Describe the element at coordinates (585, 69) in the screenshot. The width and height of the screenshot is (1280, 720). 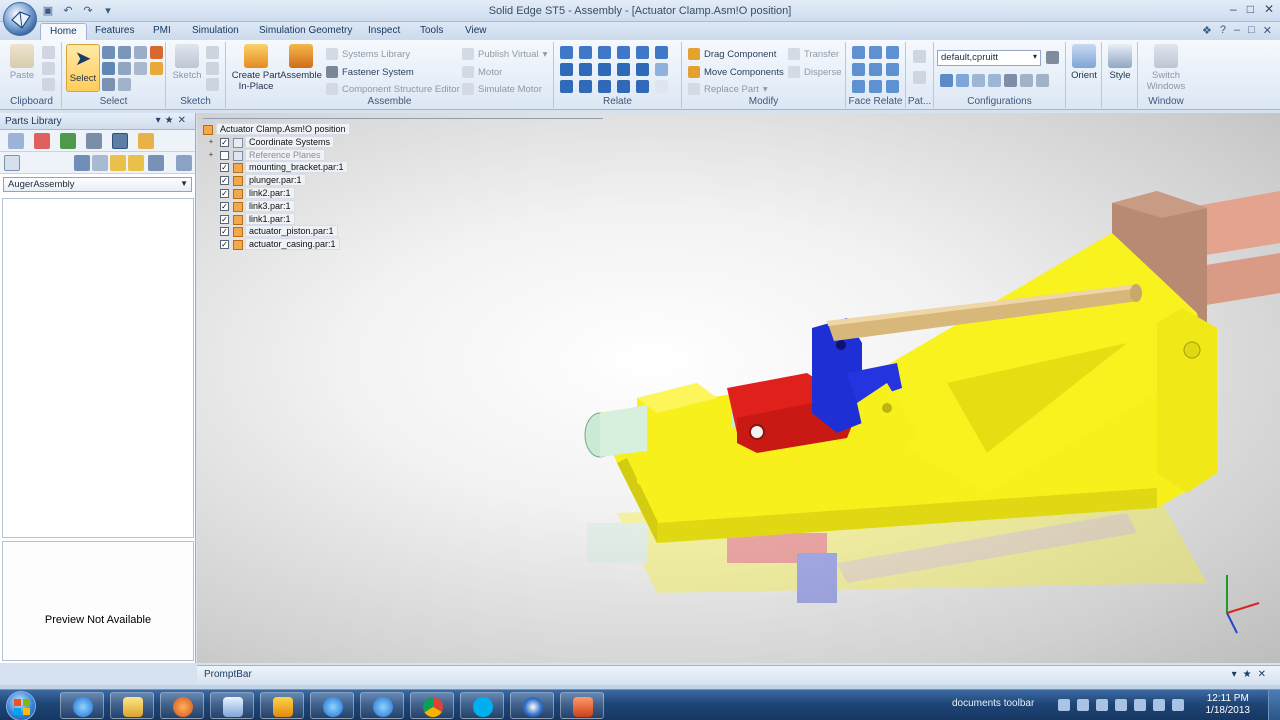
I see `cam-icon` at that location.